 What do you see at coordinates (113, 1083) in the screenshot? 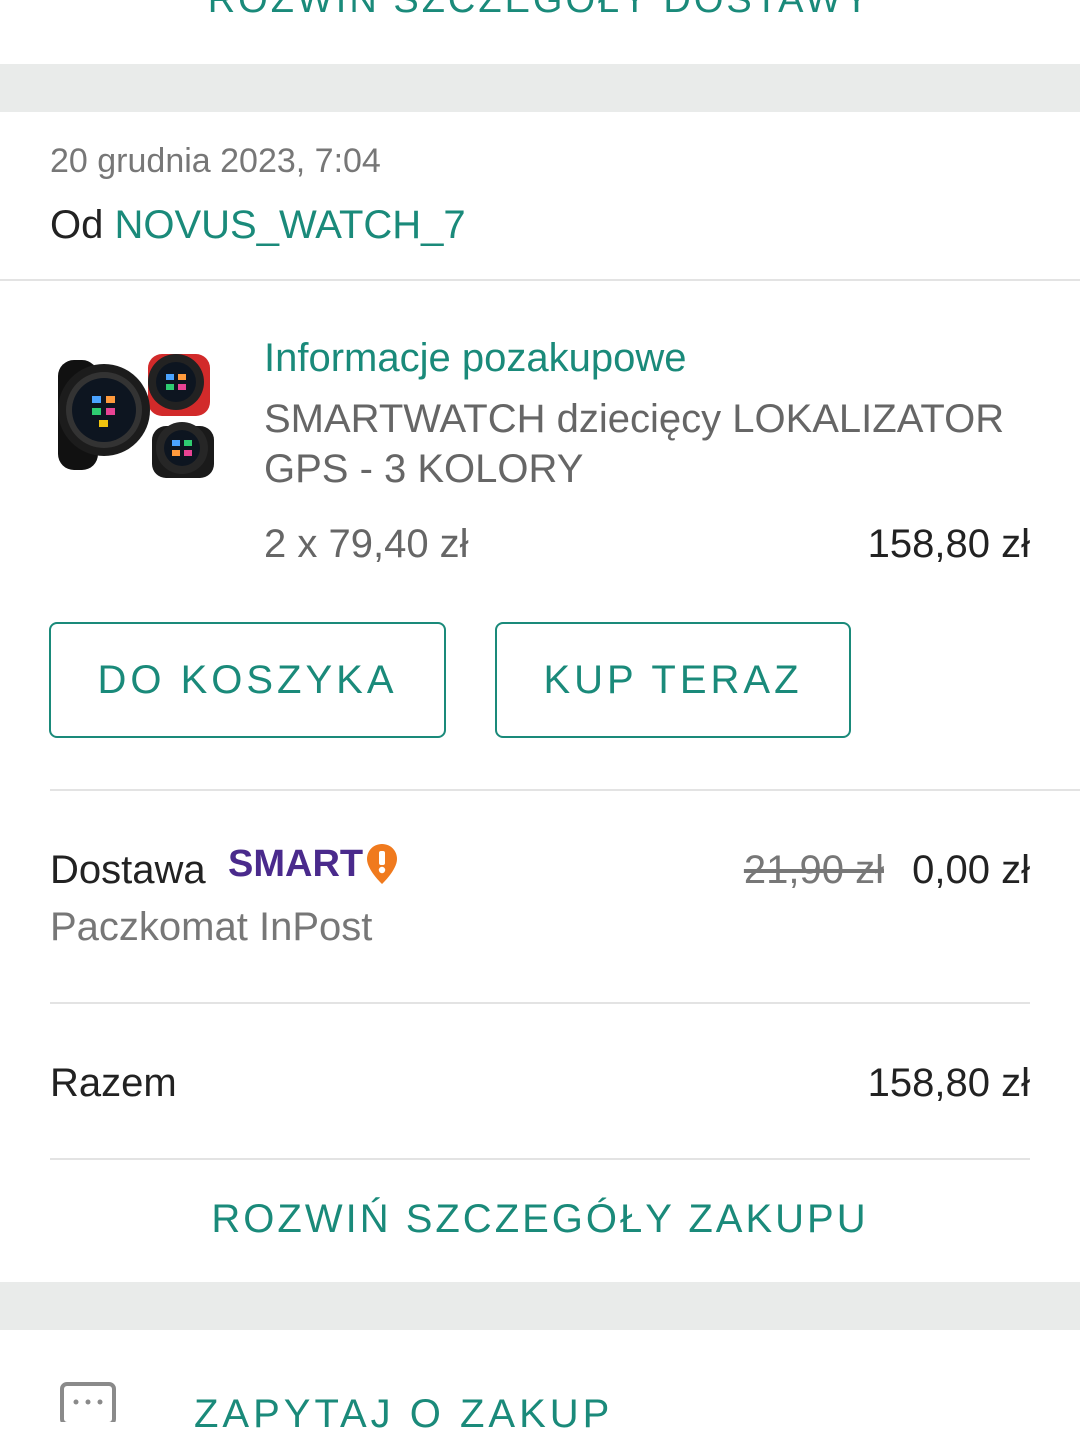
I see `total-label: Razem` at bounding box center [113, 1083].